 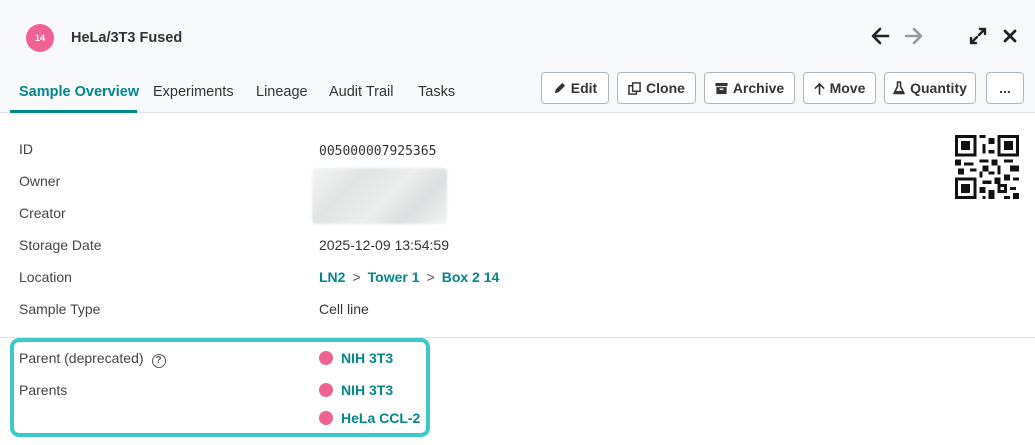 What do you see at coordinates (938, 88) in the screenshot?
I see `quantity-label: Quantity` at bounding box center [938, 88].